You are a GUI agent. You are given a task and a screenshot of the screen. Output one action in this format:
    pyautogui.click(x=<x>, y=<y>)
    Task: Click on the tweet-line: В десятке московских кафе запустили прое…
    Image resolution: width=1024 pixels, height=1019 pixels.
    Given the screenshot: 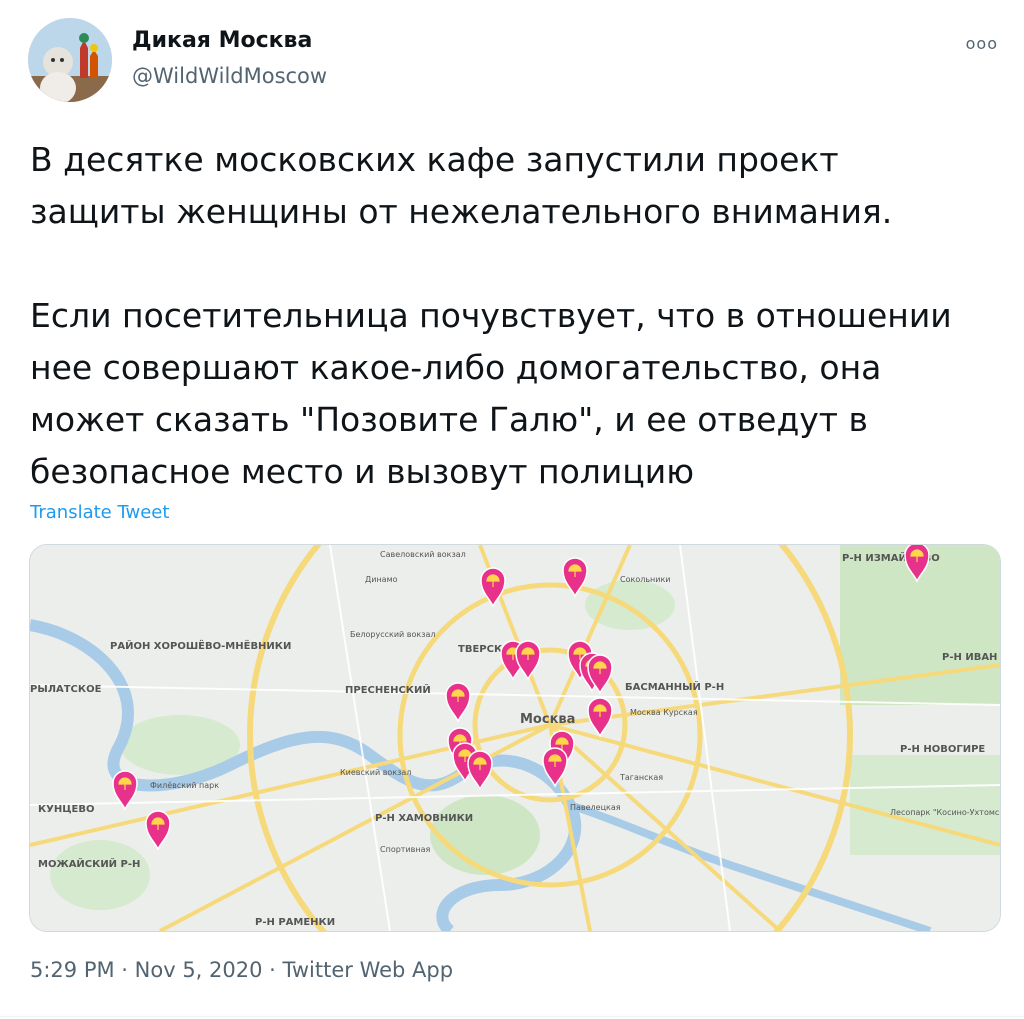 What is the action you would take?
    pyautogui.click(x=434, y=159)
    